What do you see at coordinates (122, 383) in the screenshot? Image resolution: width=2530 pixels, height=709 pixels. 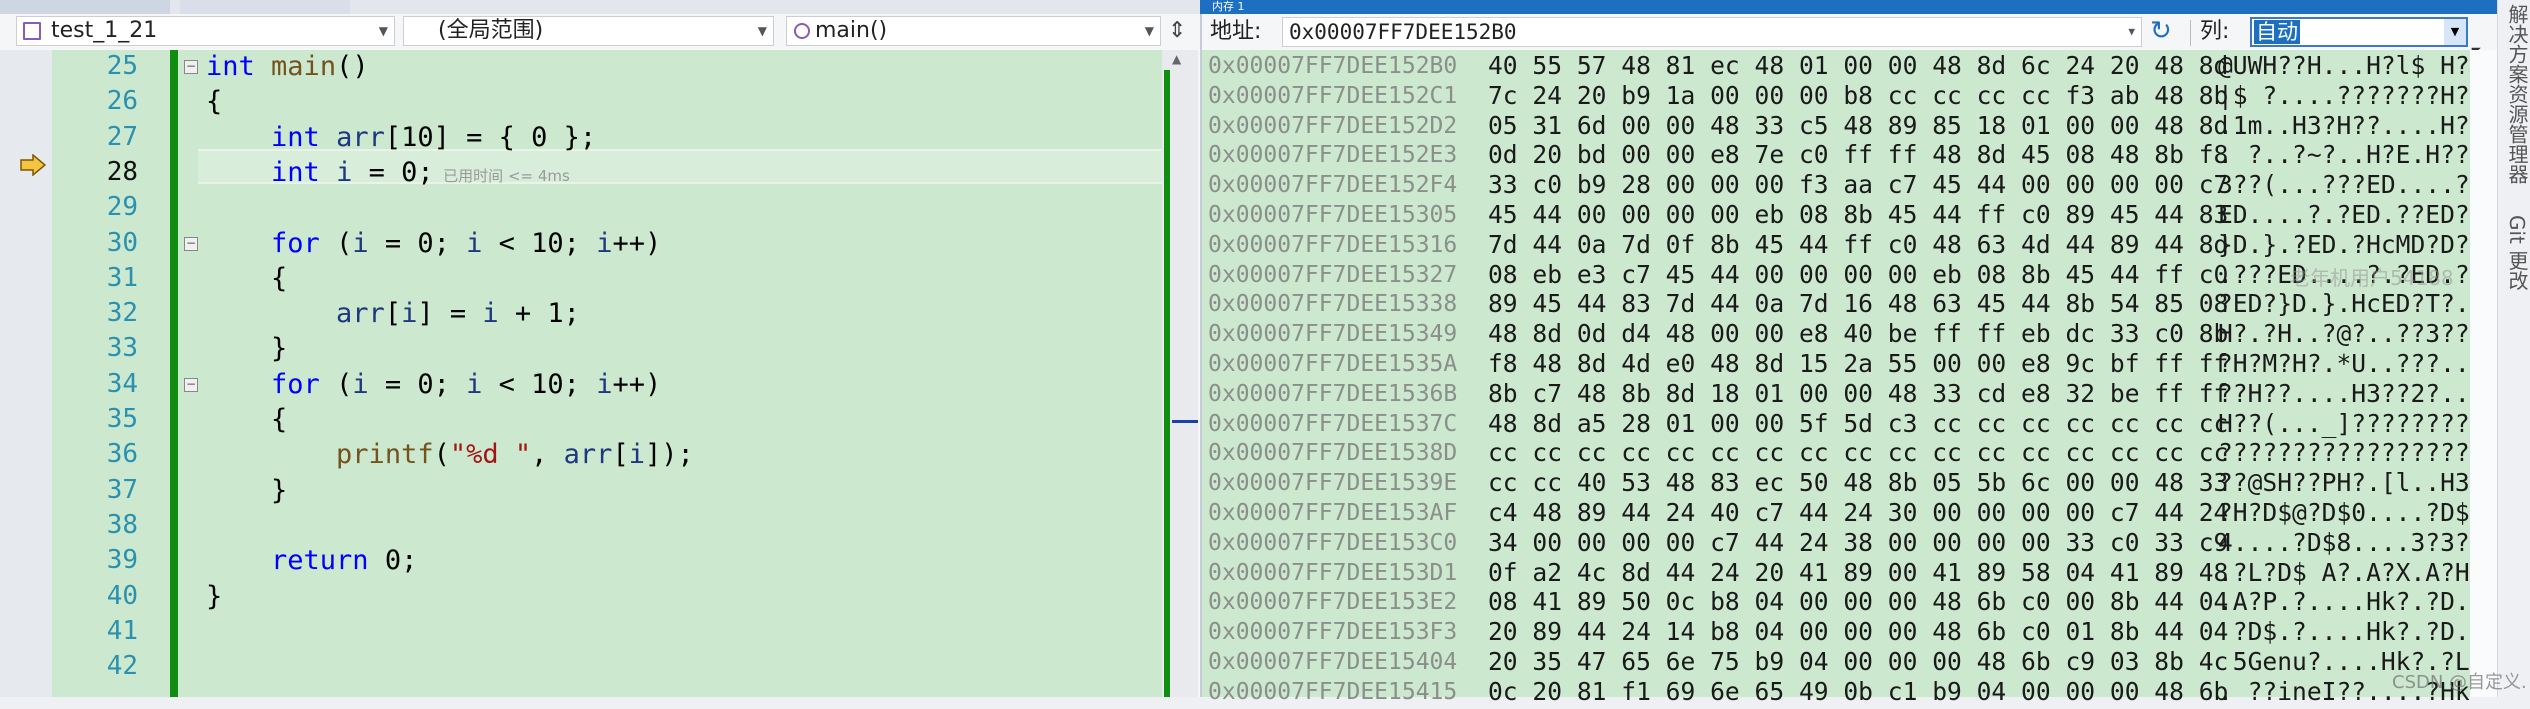 I see `line-number: 34` at bounding box center [122, 383].